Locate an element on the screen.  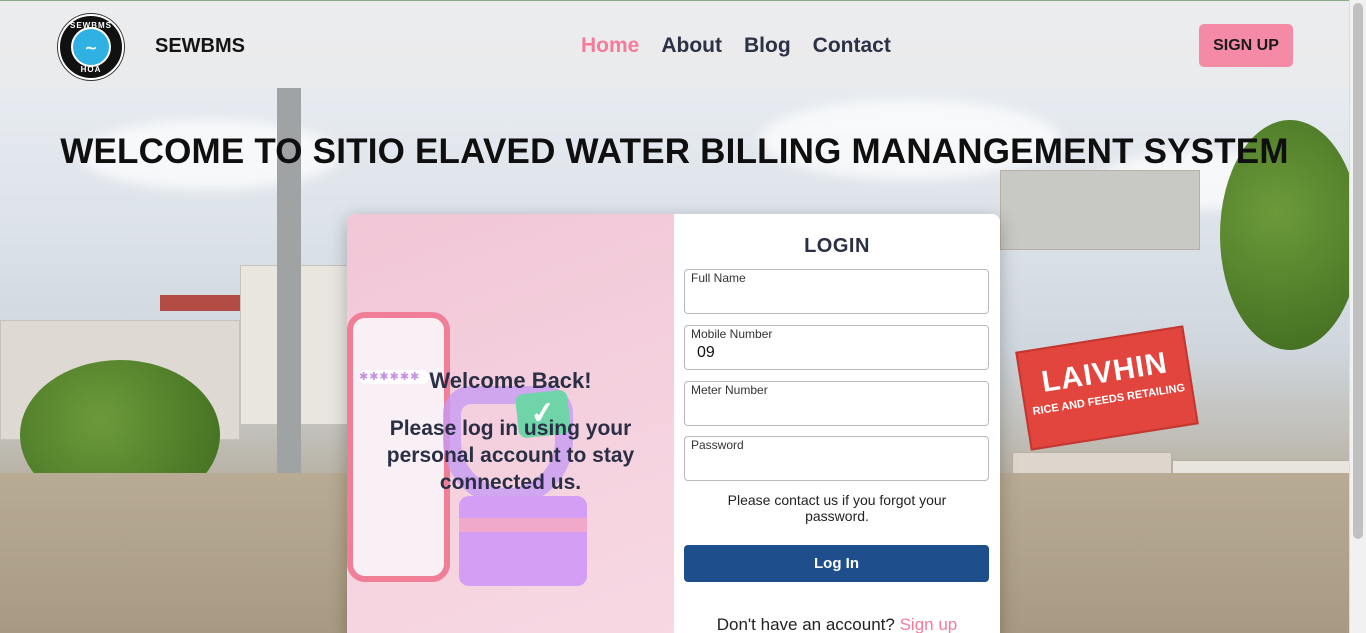
logo-top-text: SEWBMS is located at coordinates (91, 25).